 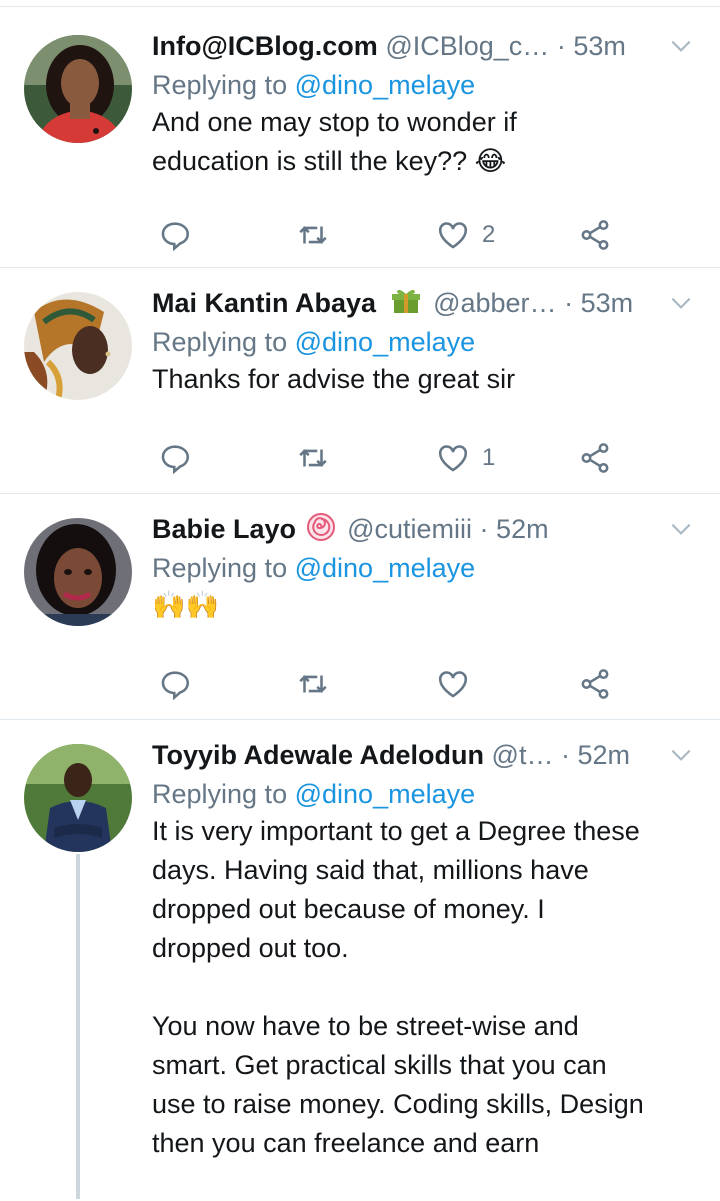 I want to click on gift-icon, so click(x=406, y=305).